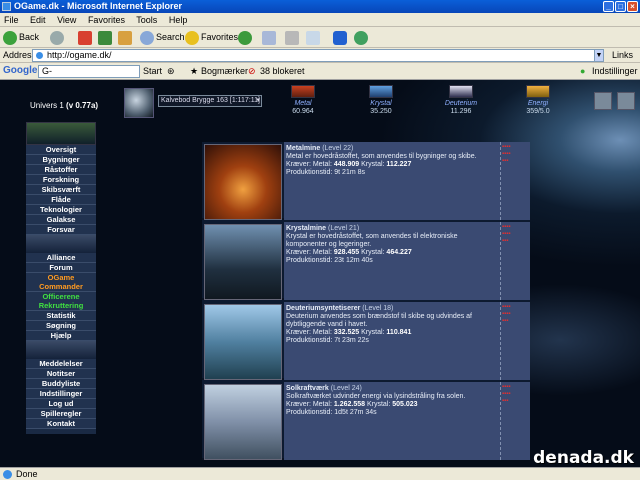  I want to click on menu-item-ogame-commander: OGame Commander, so click(61, 282).